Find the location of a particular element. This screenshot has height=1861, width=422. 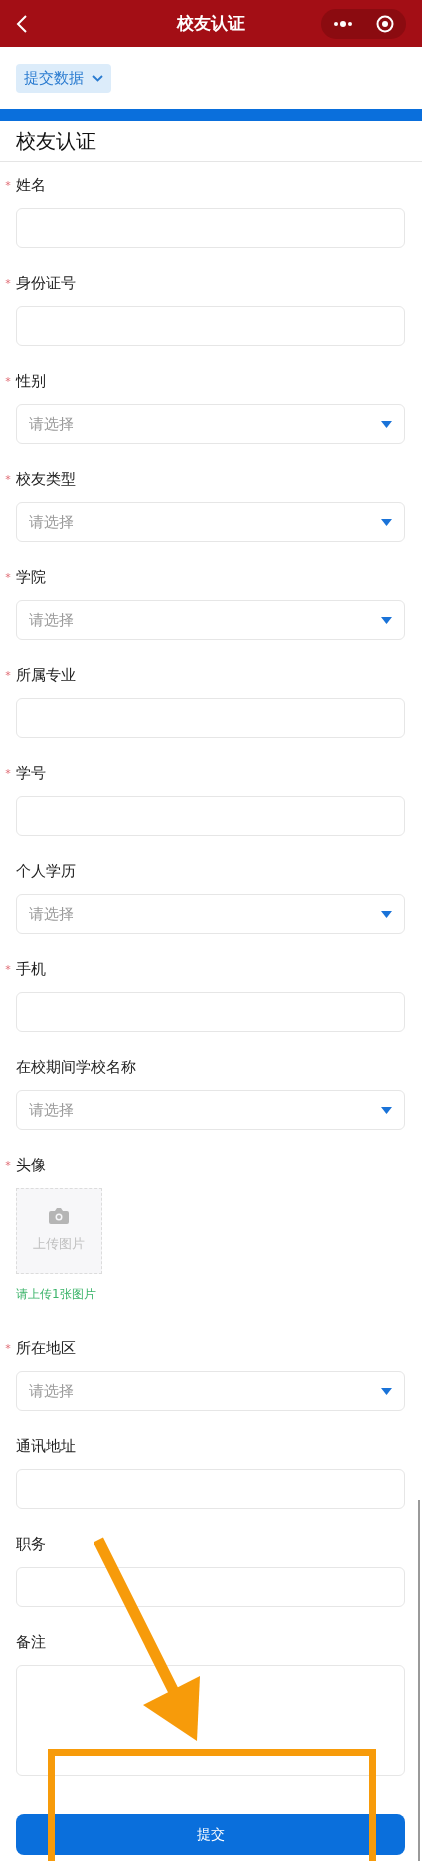

field-label: 备注 is located at coordinates (31, 1642).